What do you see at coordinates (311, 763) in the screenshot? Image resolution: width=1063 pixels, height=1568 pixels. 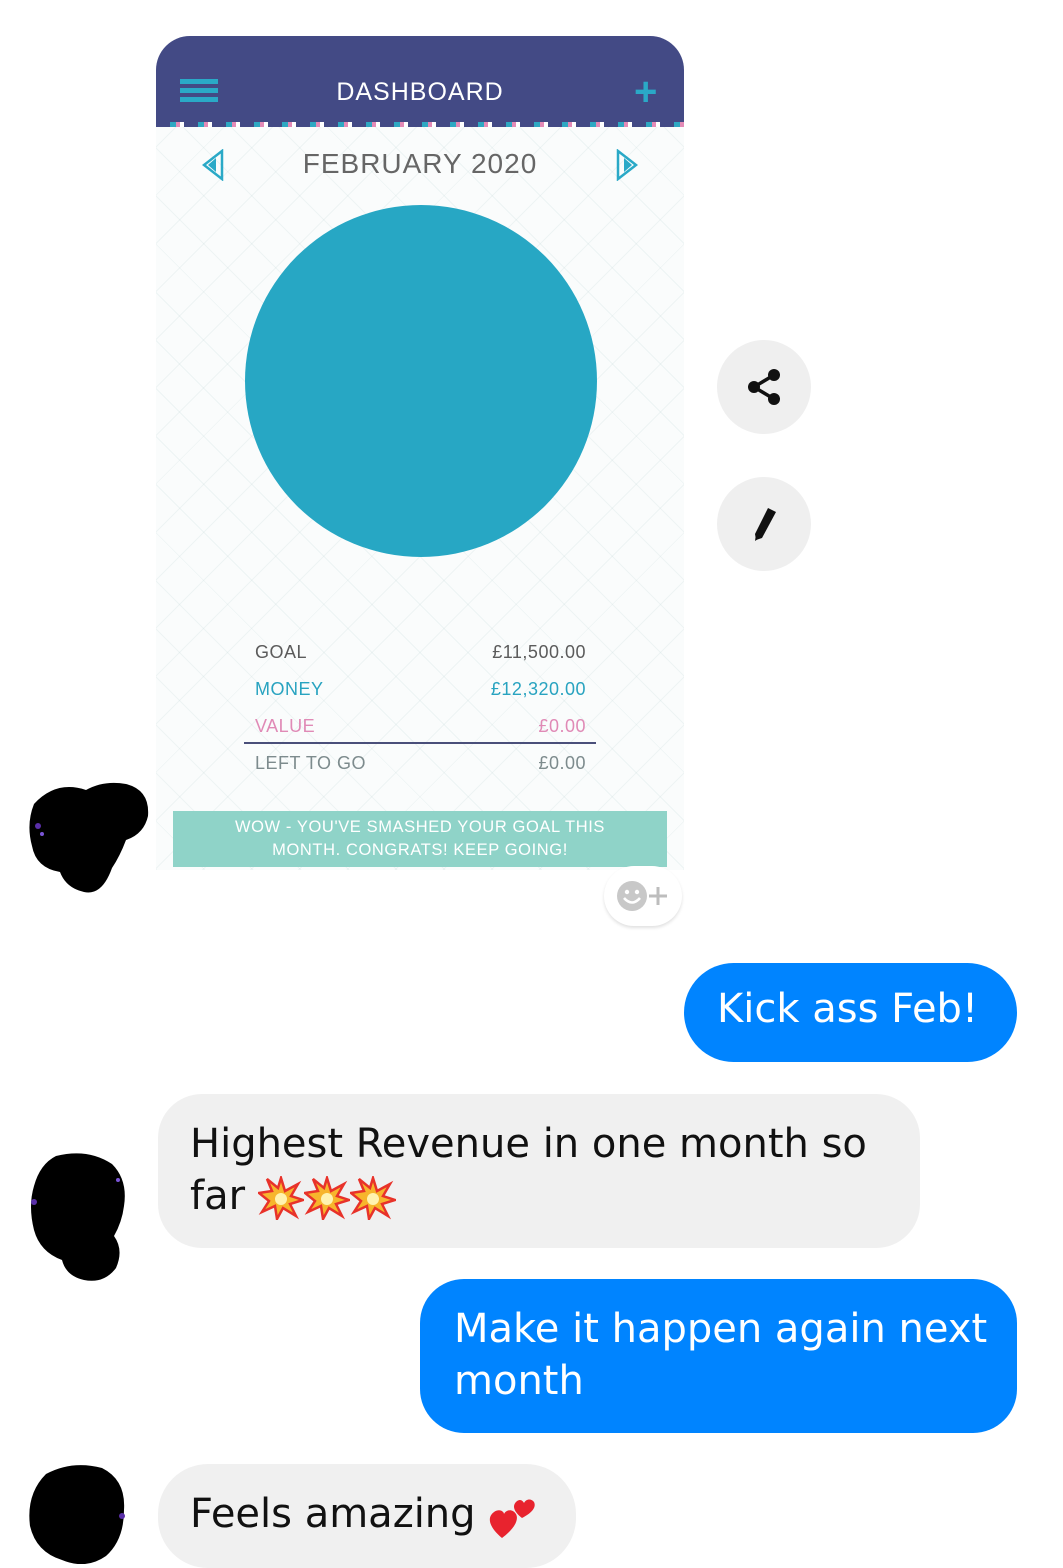 I see `left-to-go-label: LEFT TO GO` at bounding box center [311, 763].